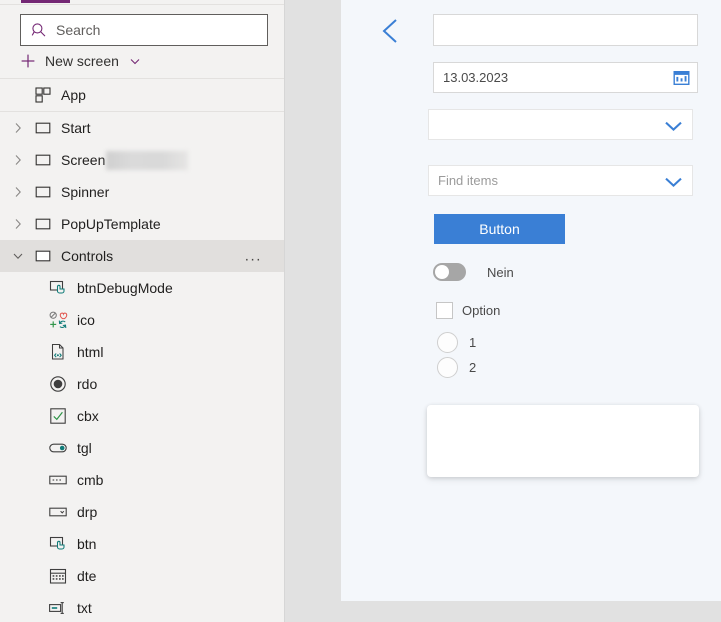 The image size is (721, 622). What do you see at coordinates (90, 352) in the screenshot?
I see `list-item-label: html` at bounding box center [90, 352].